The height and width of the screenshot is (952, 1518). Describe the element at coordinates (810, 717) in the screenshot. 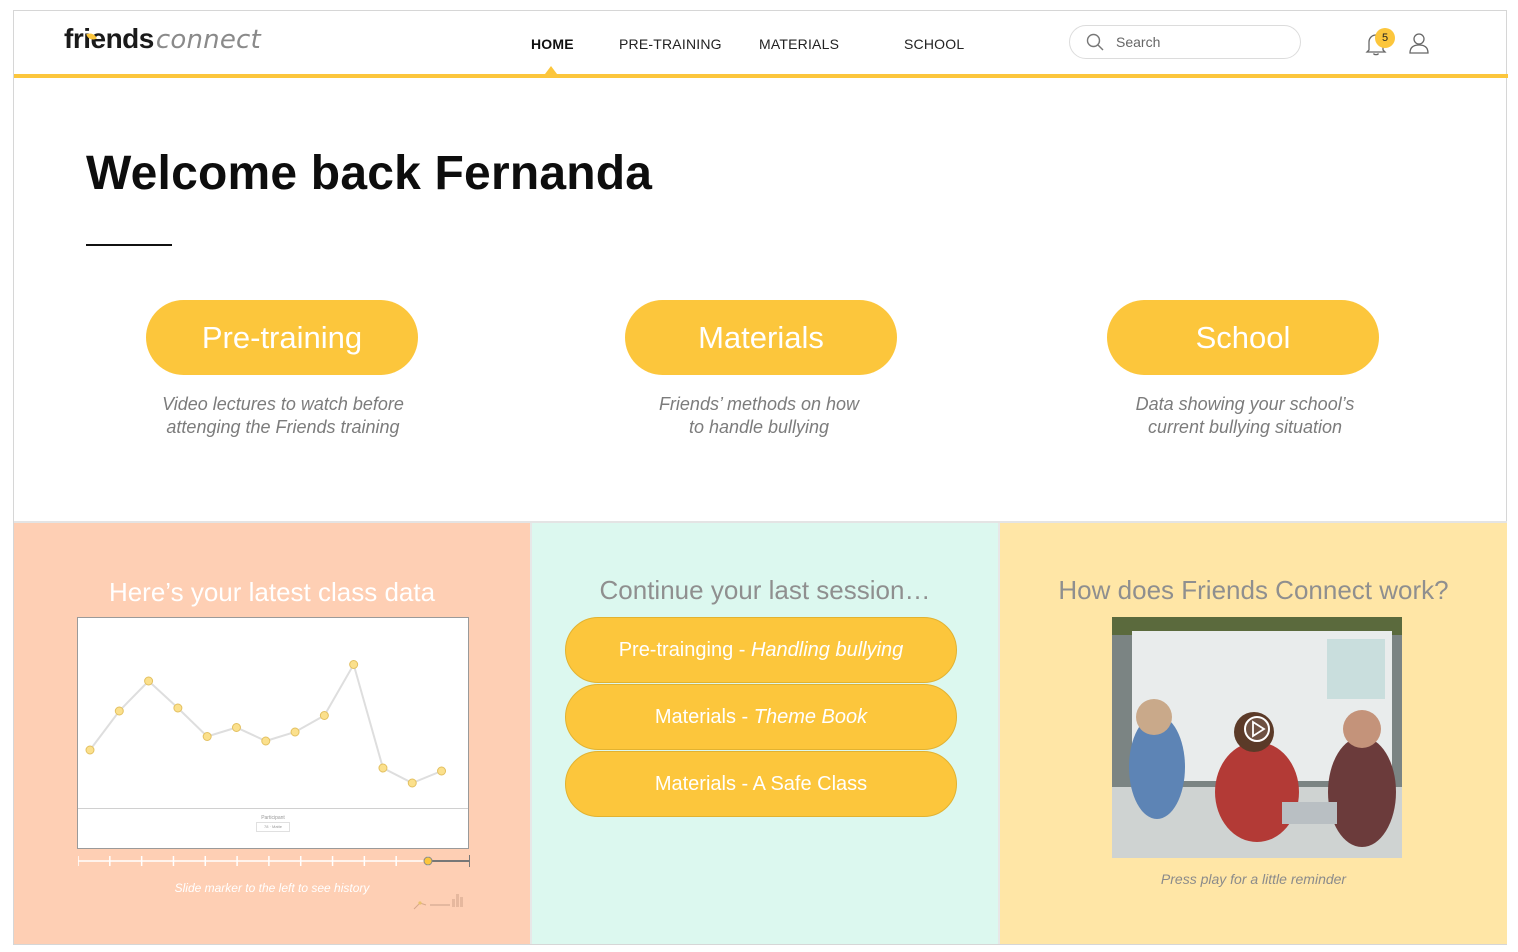

I see `session-label-emphasis: Theme Book` at that location.